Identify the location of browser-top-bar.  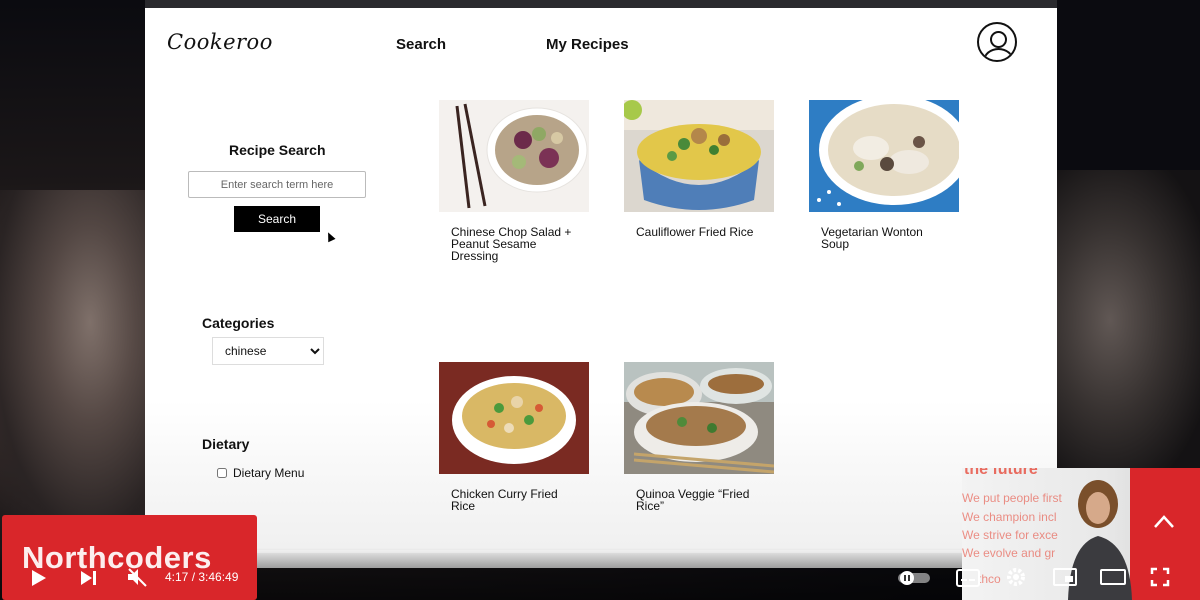
(601, 4).